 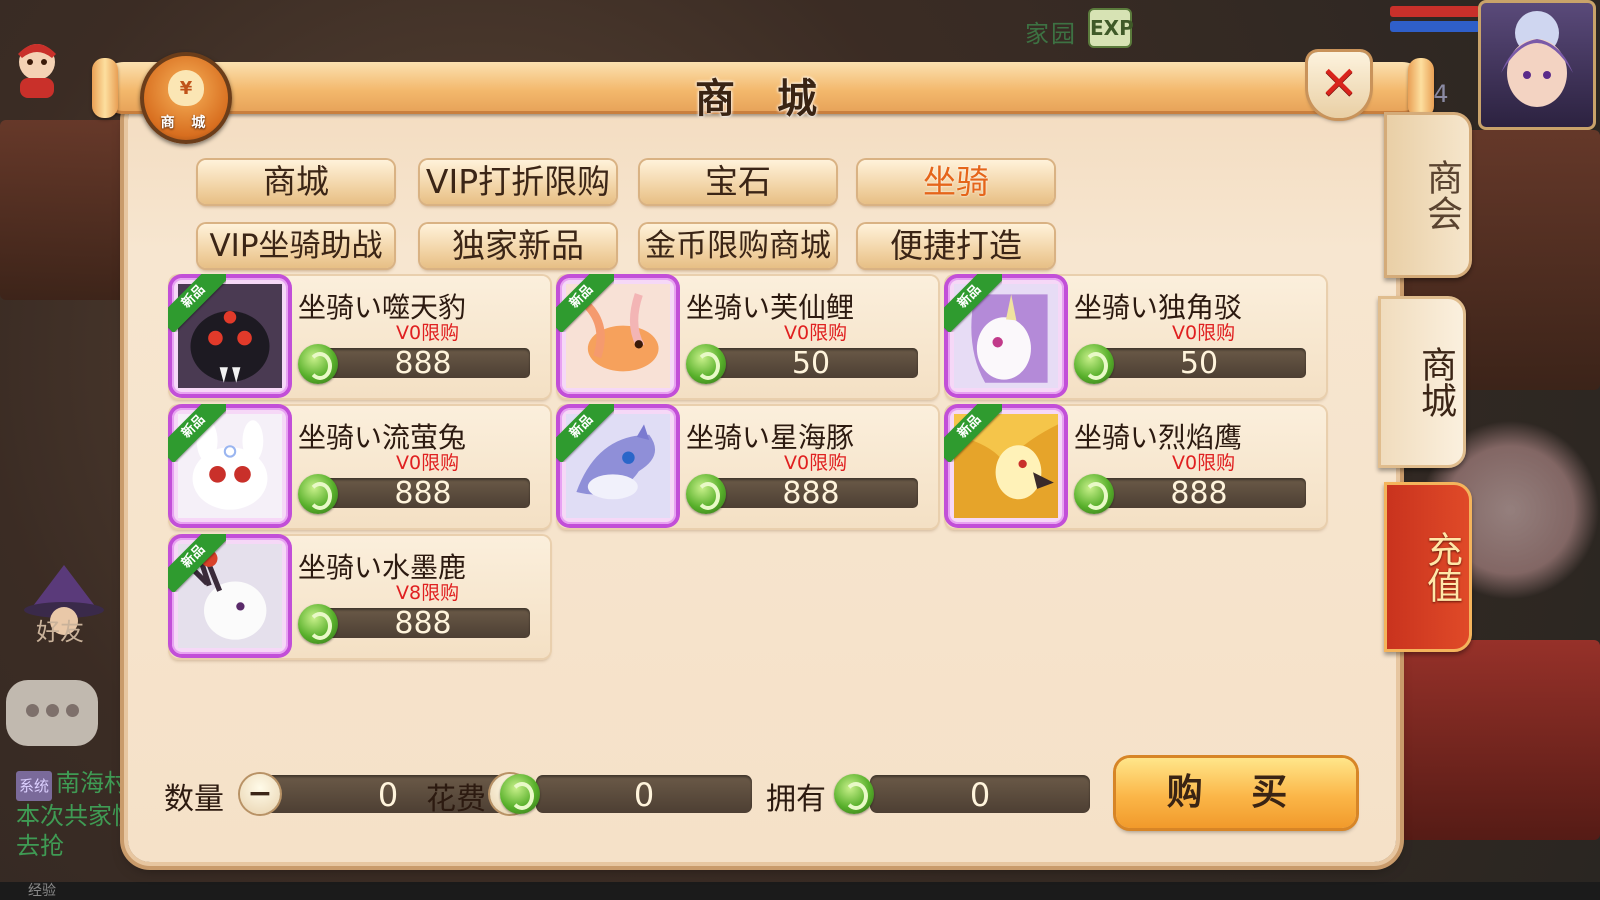 What do you see at coordinates (37, 68) in the screenshot?
I see `god-of-wealth-icon` at bounding box center [37, 68].